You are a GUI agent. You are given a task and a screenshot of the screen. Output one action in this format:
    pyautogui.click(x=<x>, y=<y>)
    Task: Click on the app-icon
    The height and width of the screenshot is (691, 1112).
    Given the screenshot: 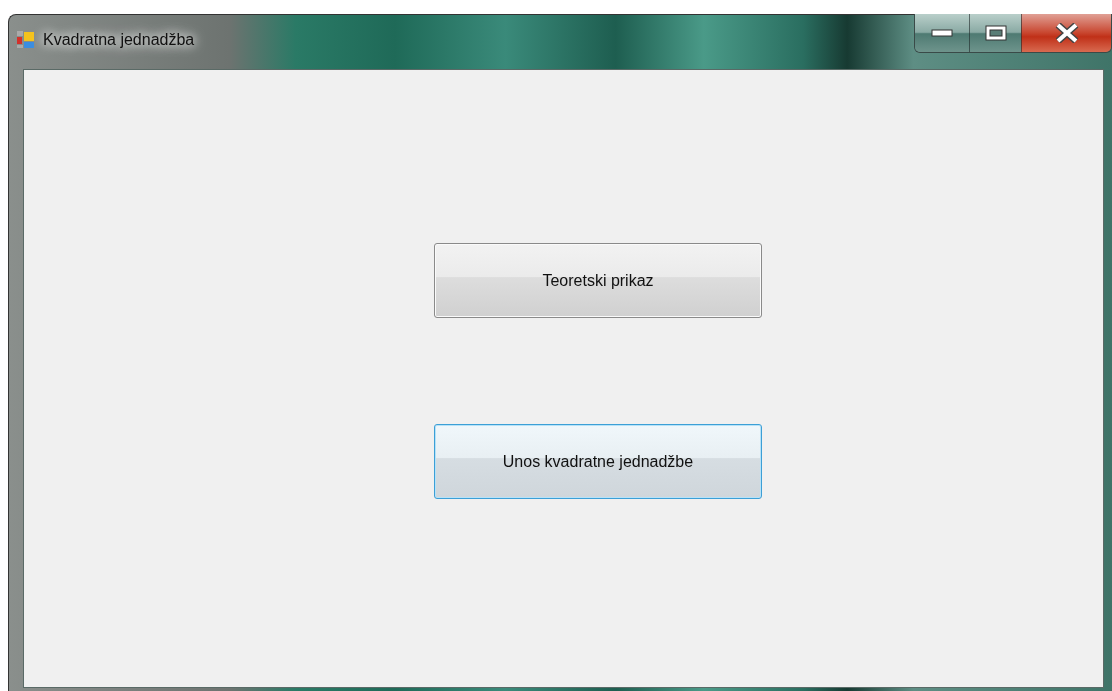 What is the action you would take?
    pyautogui.click(x=26, y=40)
    